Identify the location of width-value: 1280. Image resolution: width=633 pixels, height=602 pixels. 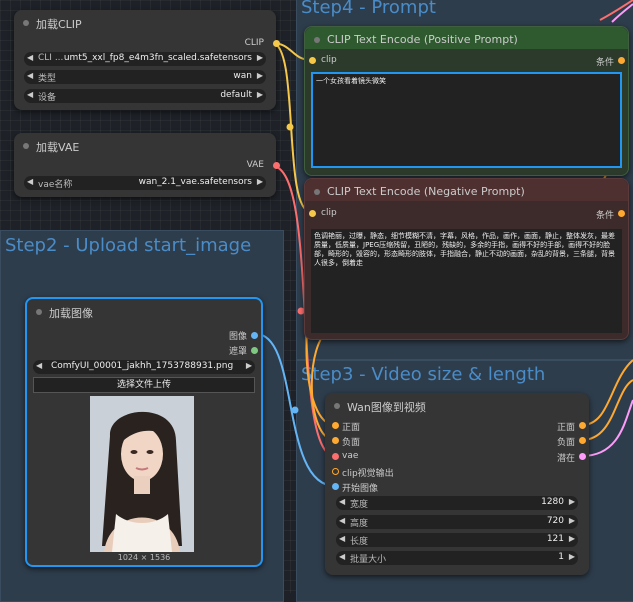
(552, 502).